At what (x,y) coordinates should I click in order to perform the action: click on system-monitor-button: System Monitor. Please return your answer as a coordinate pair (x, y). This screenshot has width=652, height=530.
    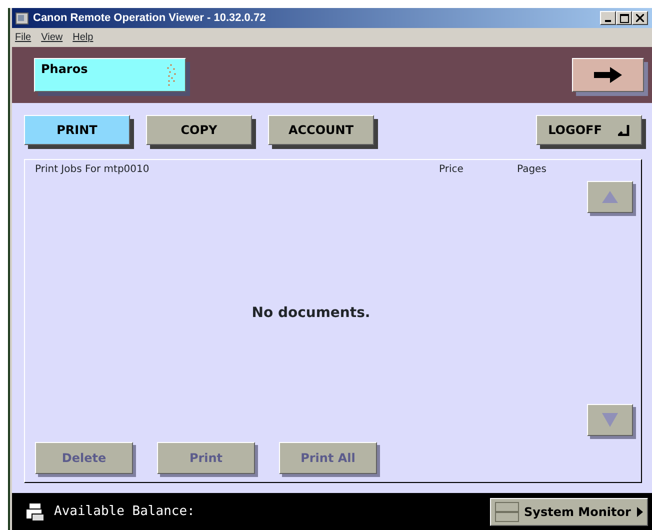
    Looking at the image, I should click on (569, 512).